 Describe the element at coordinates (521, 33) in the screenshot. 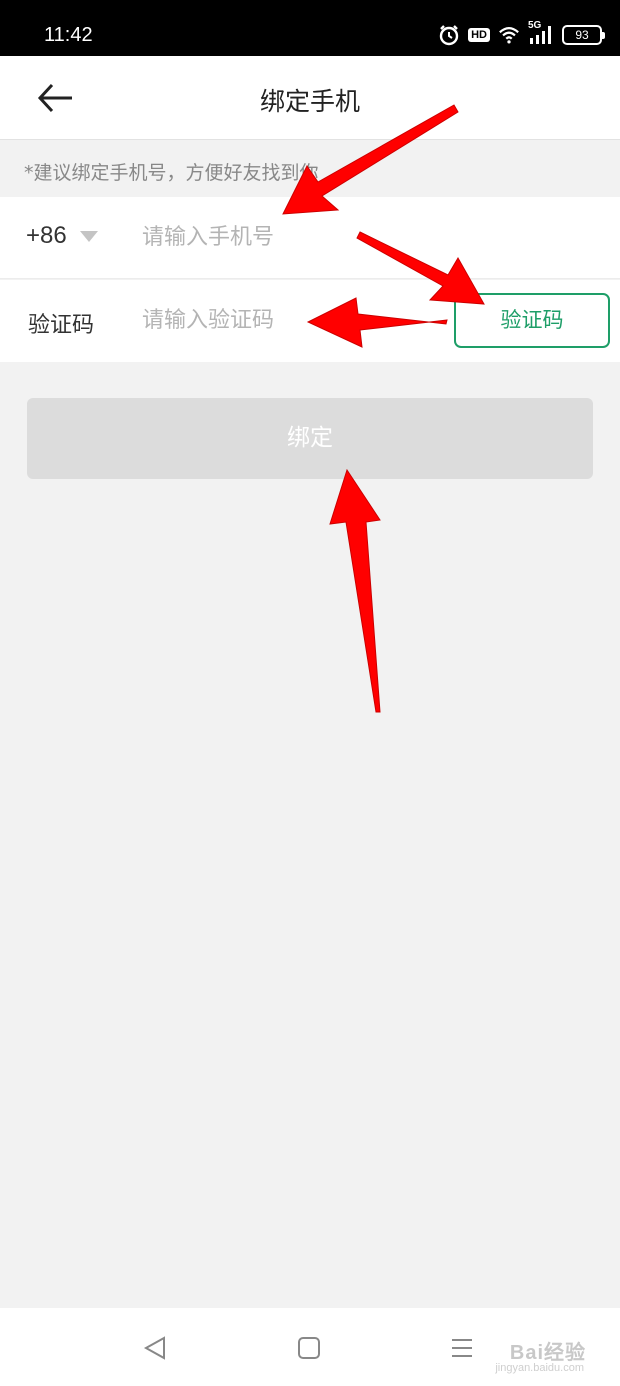

I see `status-icons: HD 5G 93` at that location.